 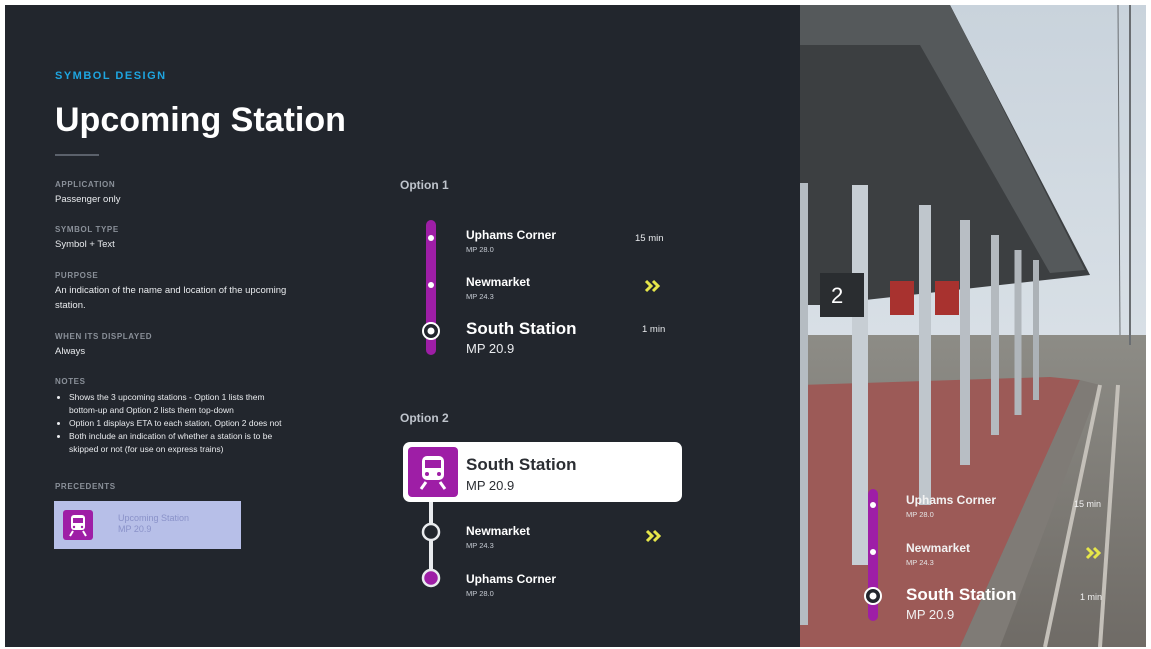 I want to click on page-title: Upcoming Station, so click(x=200, y=120).